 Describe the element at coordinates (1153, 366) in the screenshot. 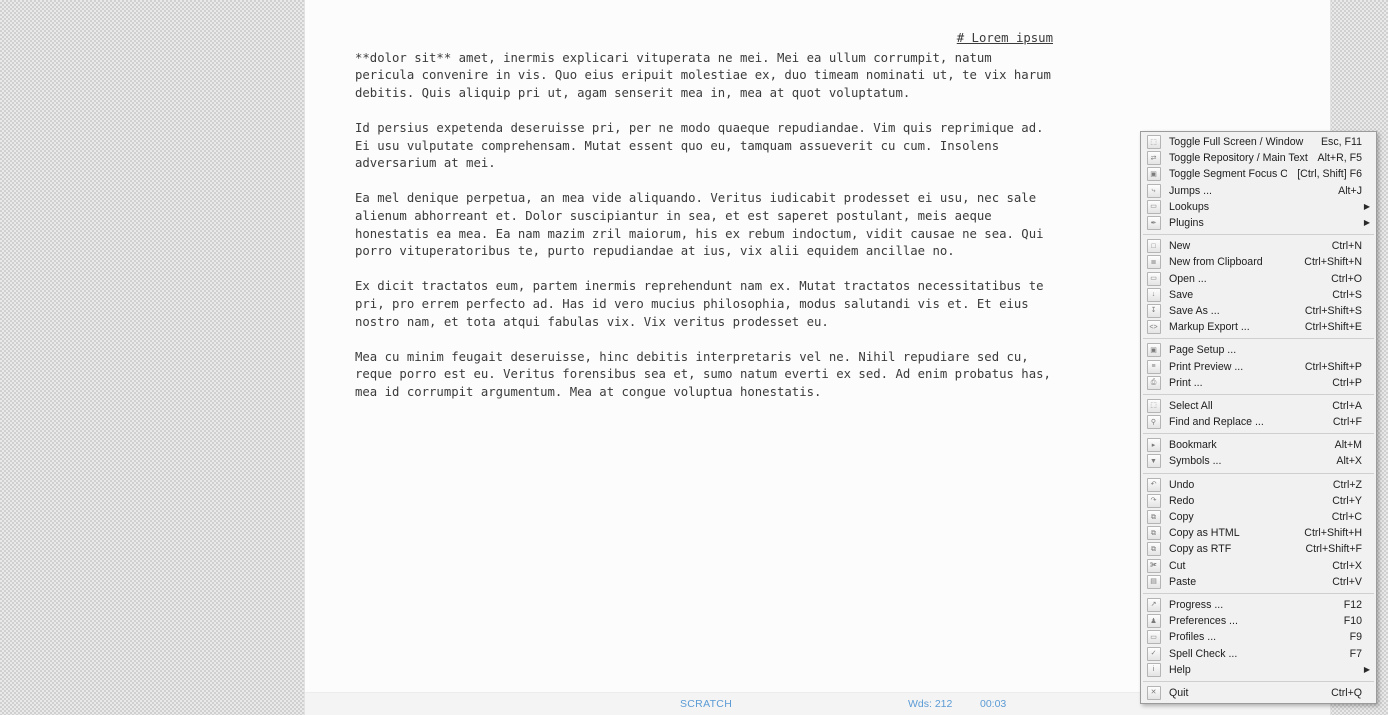

I see `print-preview-icon: ≡` at that location.